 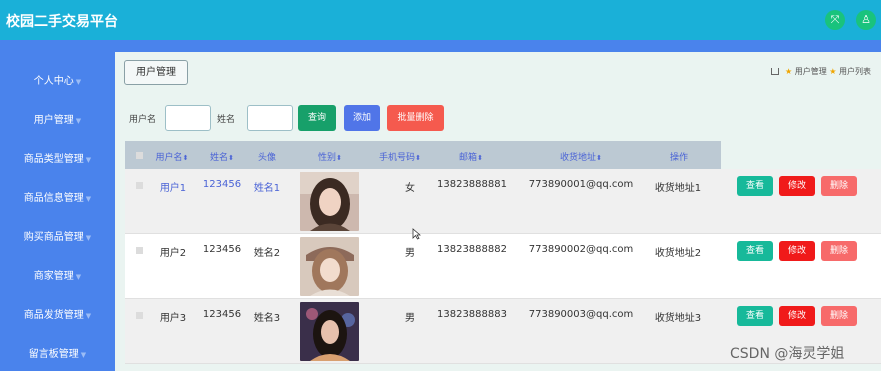 What do you see at coordinates (581, 314) in the screenshot?
I see `cell-email: 773890003@qq.com` at bounding box center [581, 314].